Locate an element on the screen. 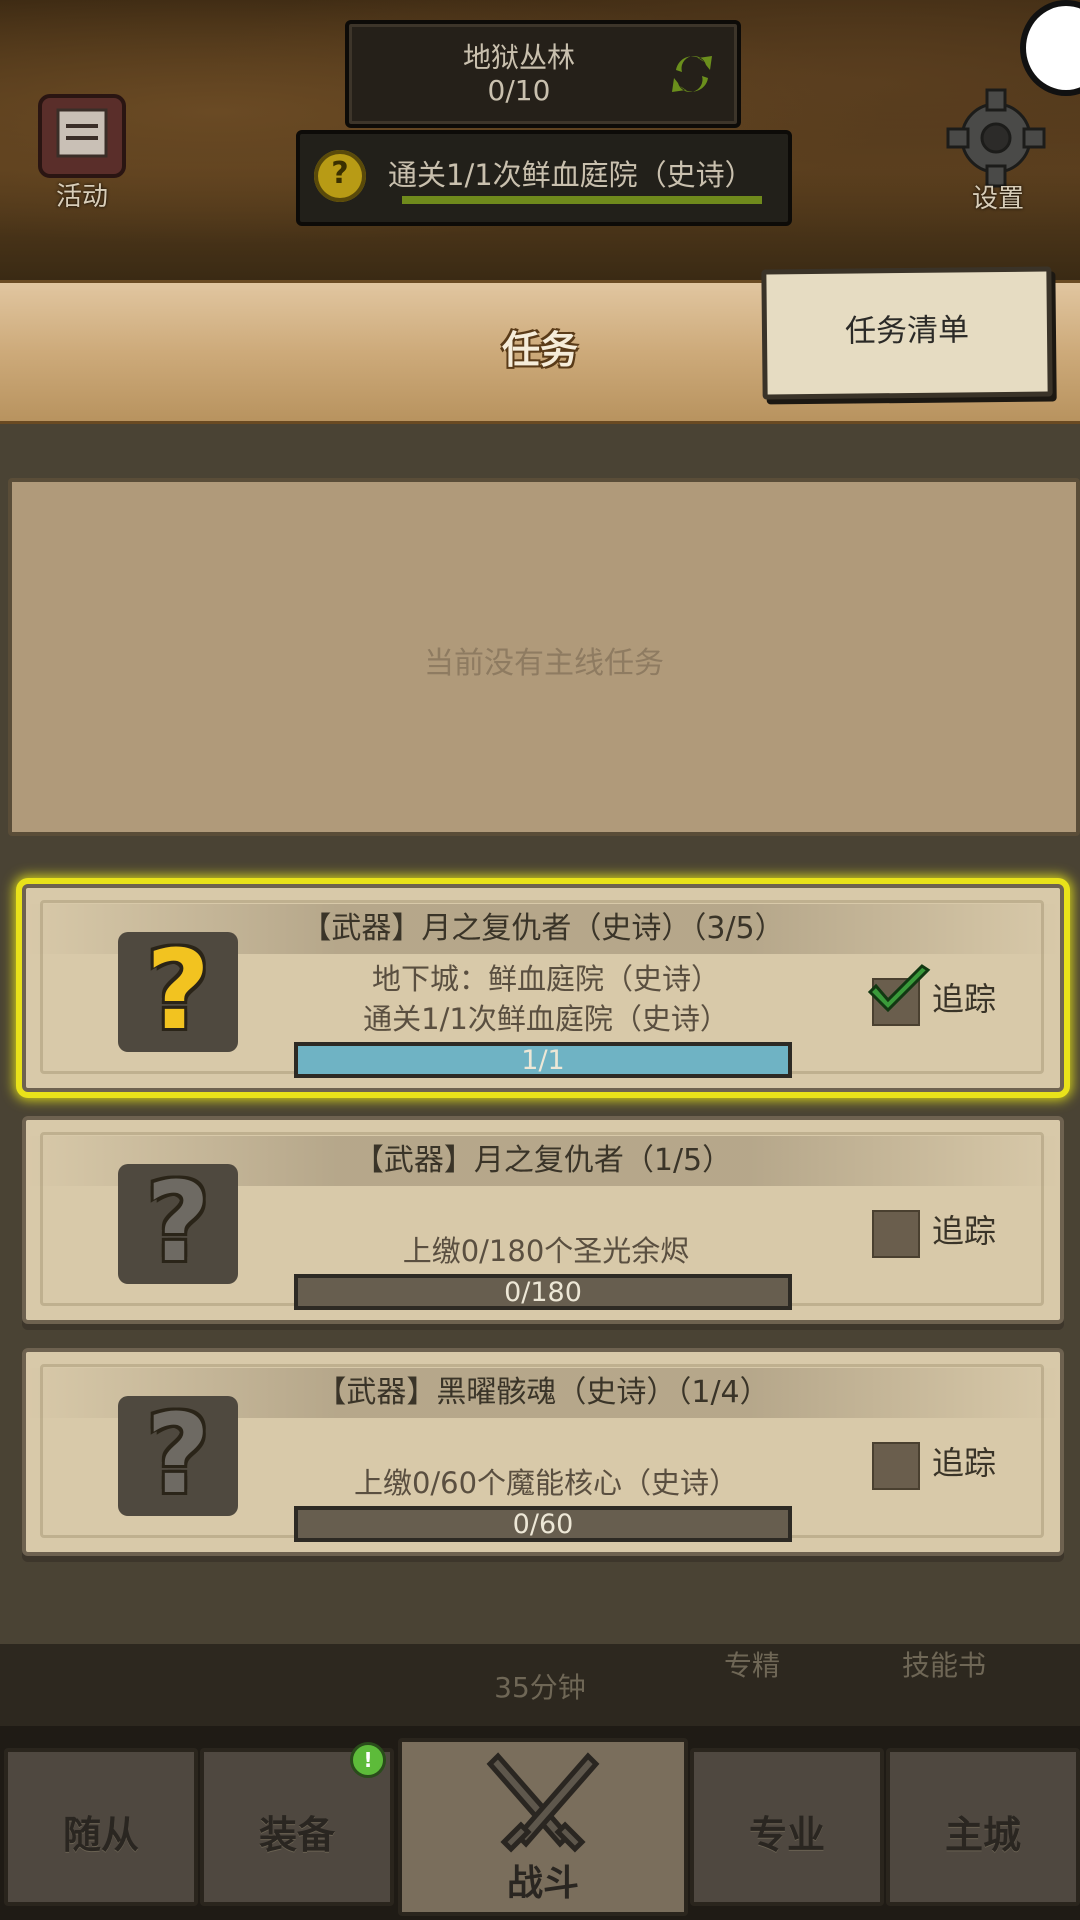  quest-desc-line2: 通关1/1次鲜血庭院（史诗） is located at coordinates (546, 1019).